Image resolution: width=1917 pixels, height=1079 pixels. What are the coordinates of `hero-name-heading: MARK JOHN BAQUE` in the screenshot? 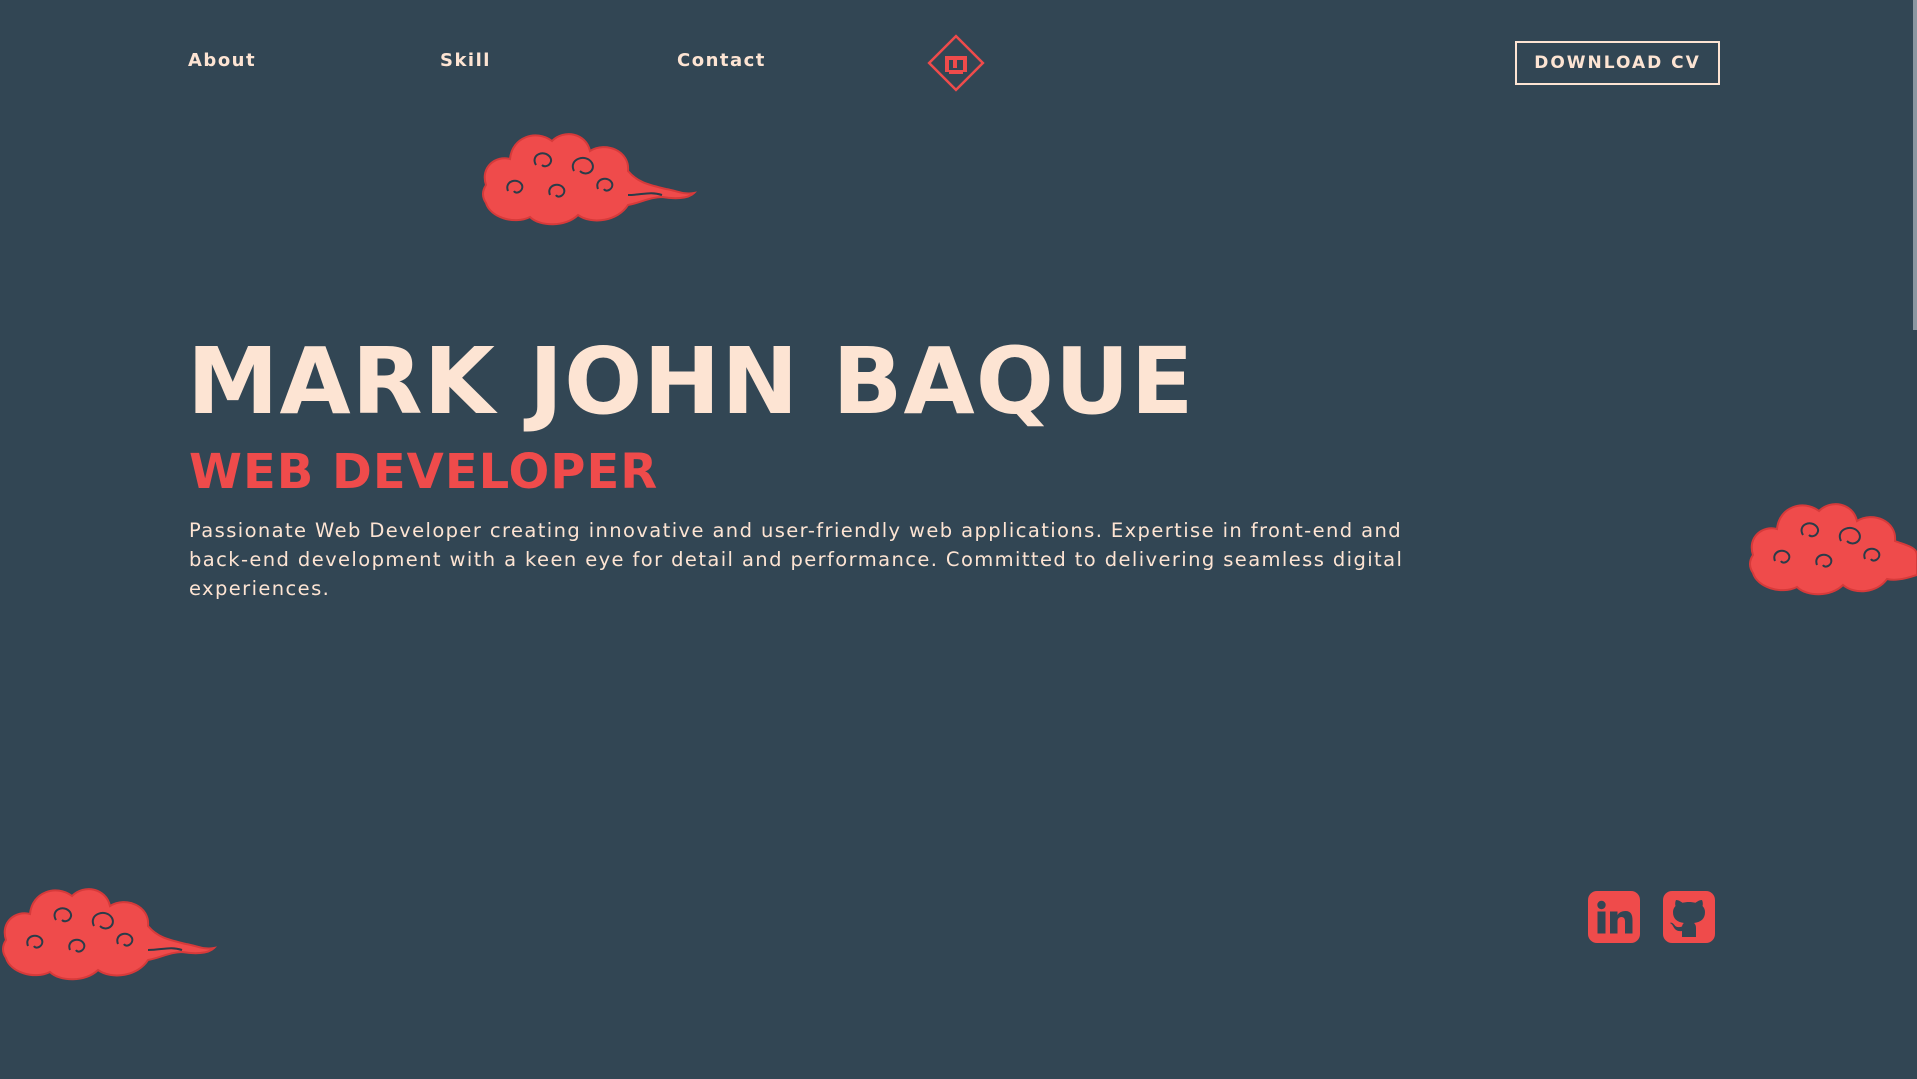 It's located at (691, 381).